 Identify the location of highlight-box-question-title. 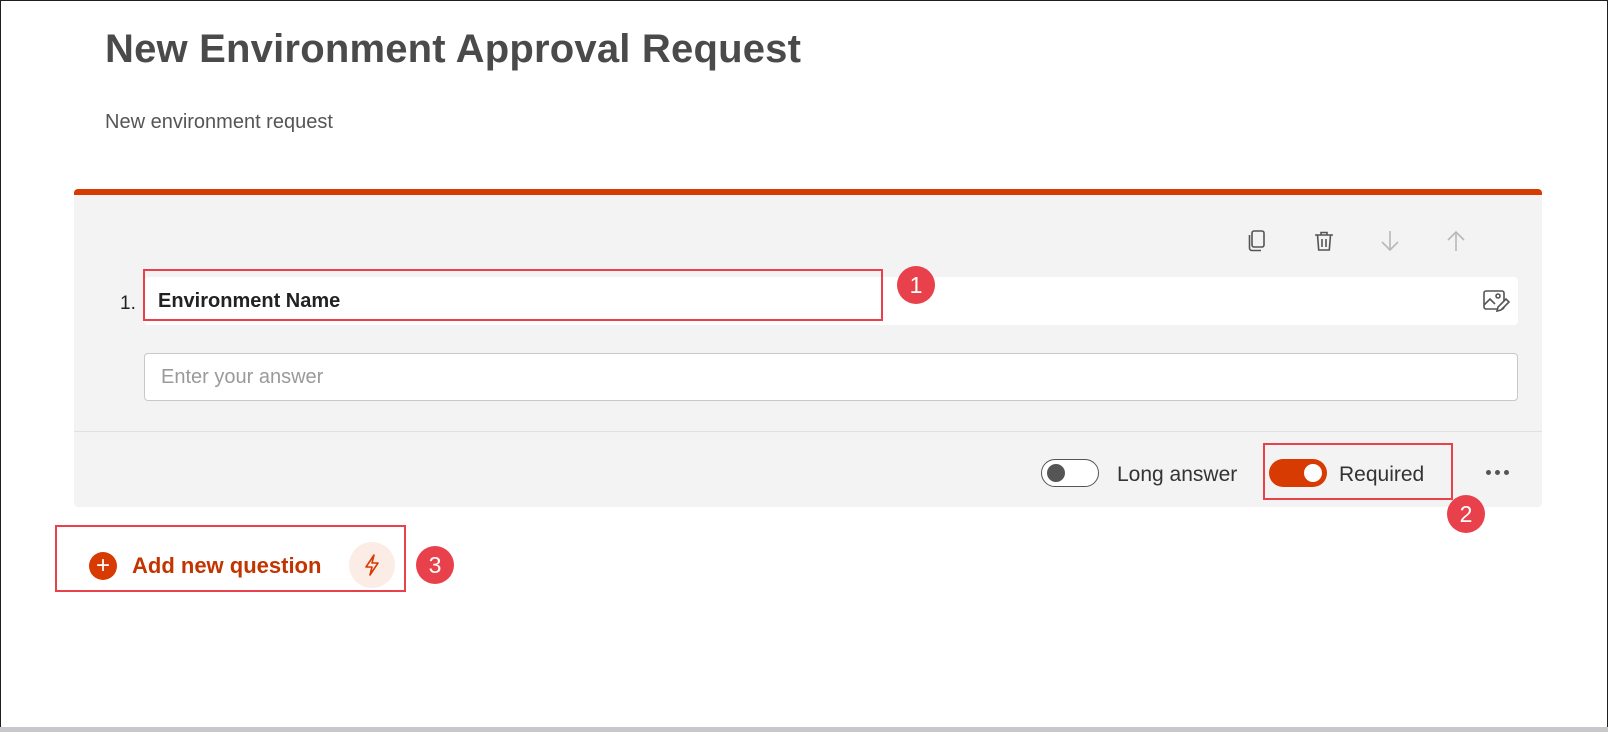
(513, 295).